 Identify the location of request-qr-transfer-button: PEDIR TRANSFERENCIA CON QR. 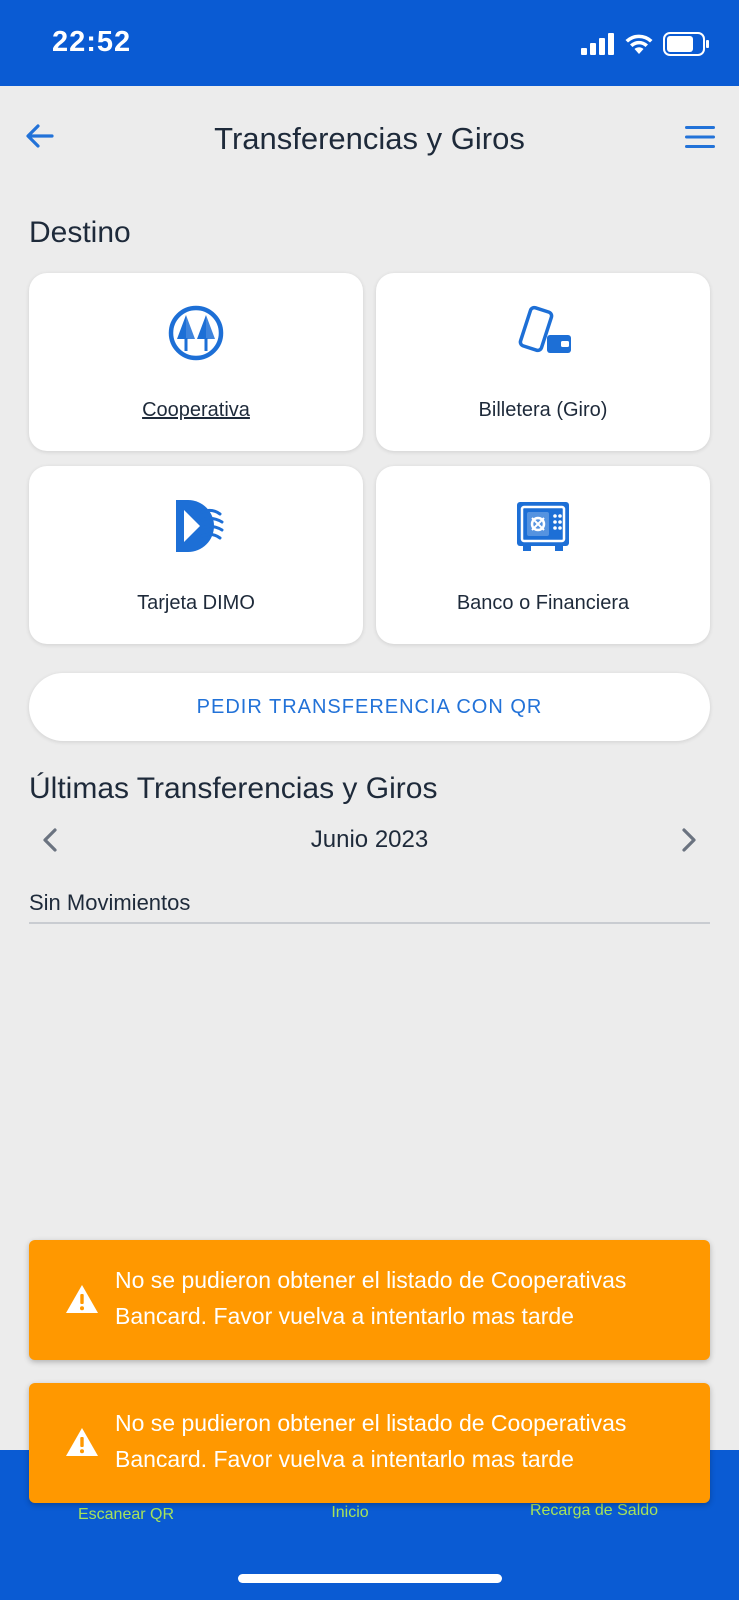
(369, 707).